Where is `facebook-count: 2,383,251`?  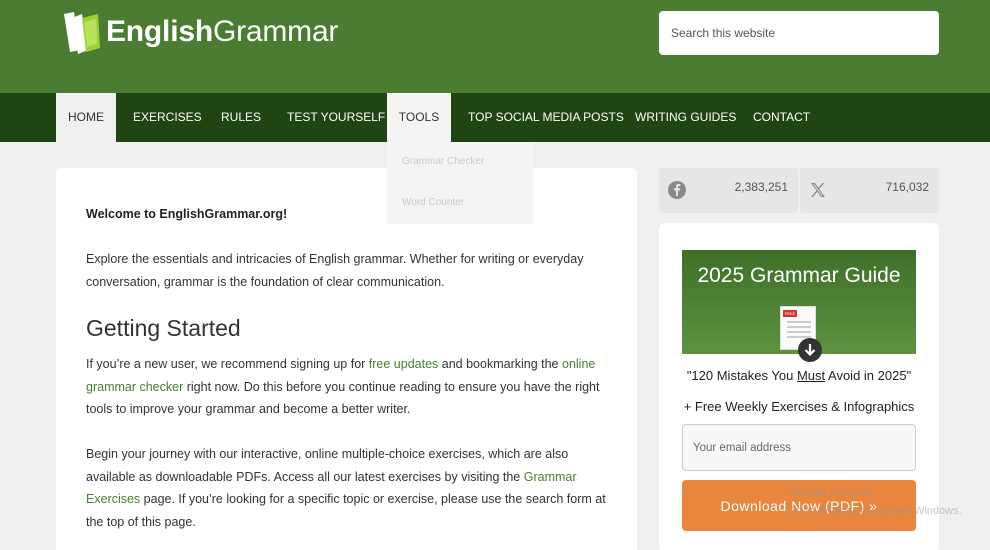 facebook-count: 2,383,251 is located at coordinates (761, 187).